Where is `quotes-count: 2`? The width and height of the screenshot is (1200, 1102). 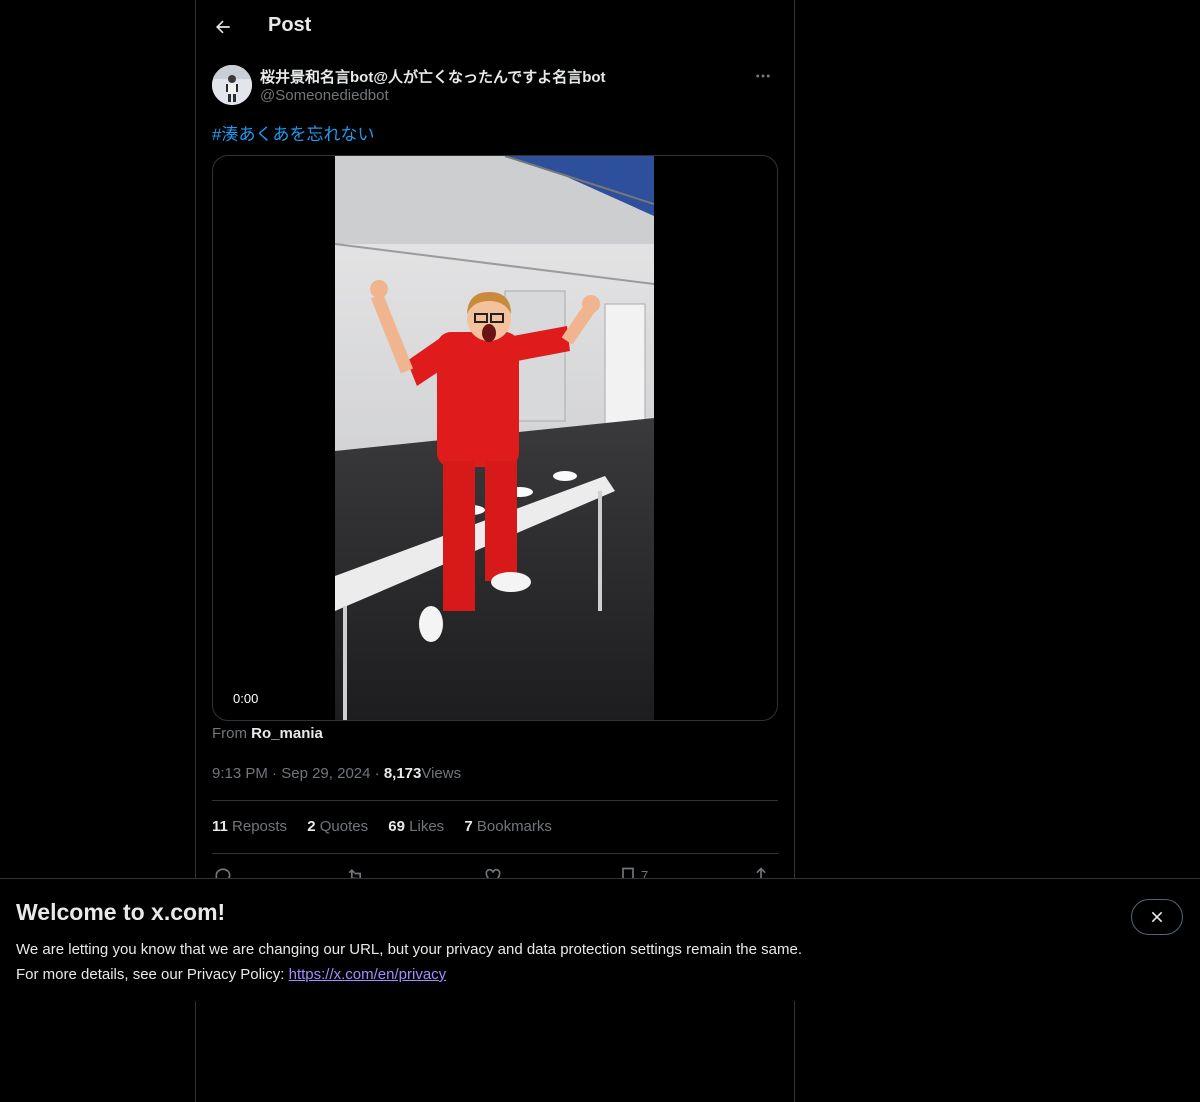
quotes-count: 2 is located at coordinates (311, 826).